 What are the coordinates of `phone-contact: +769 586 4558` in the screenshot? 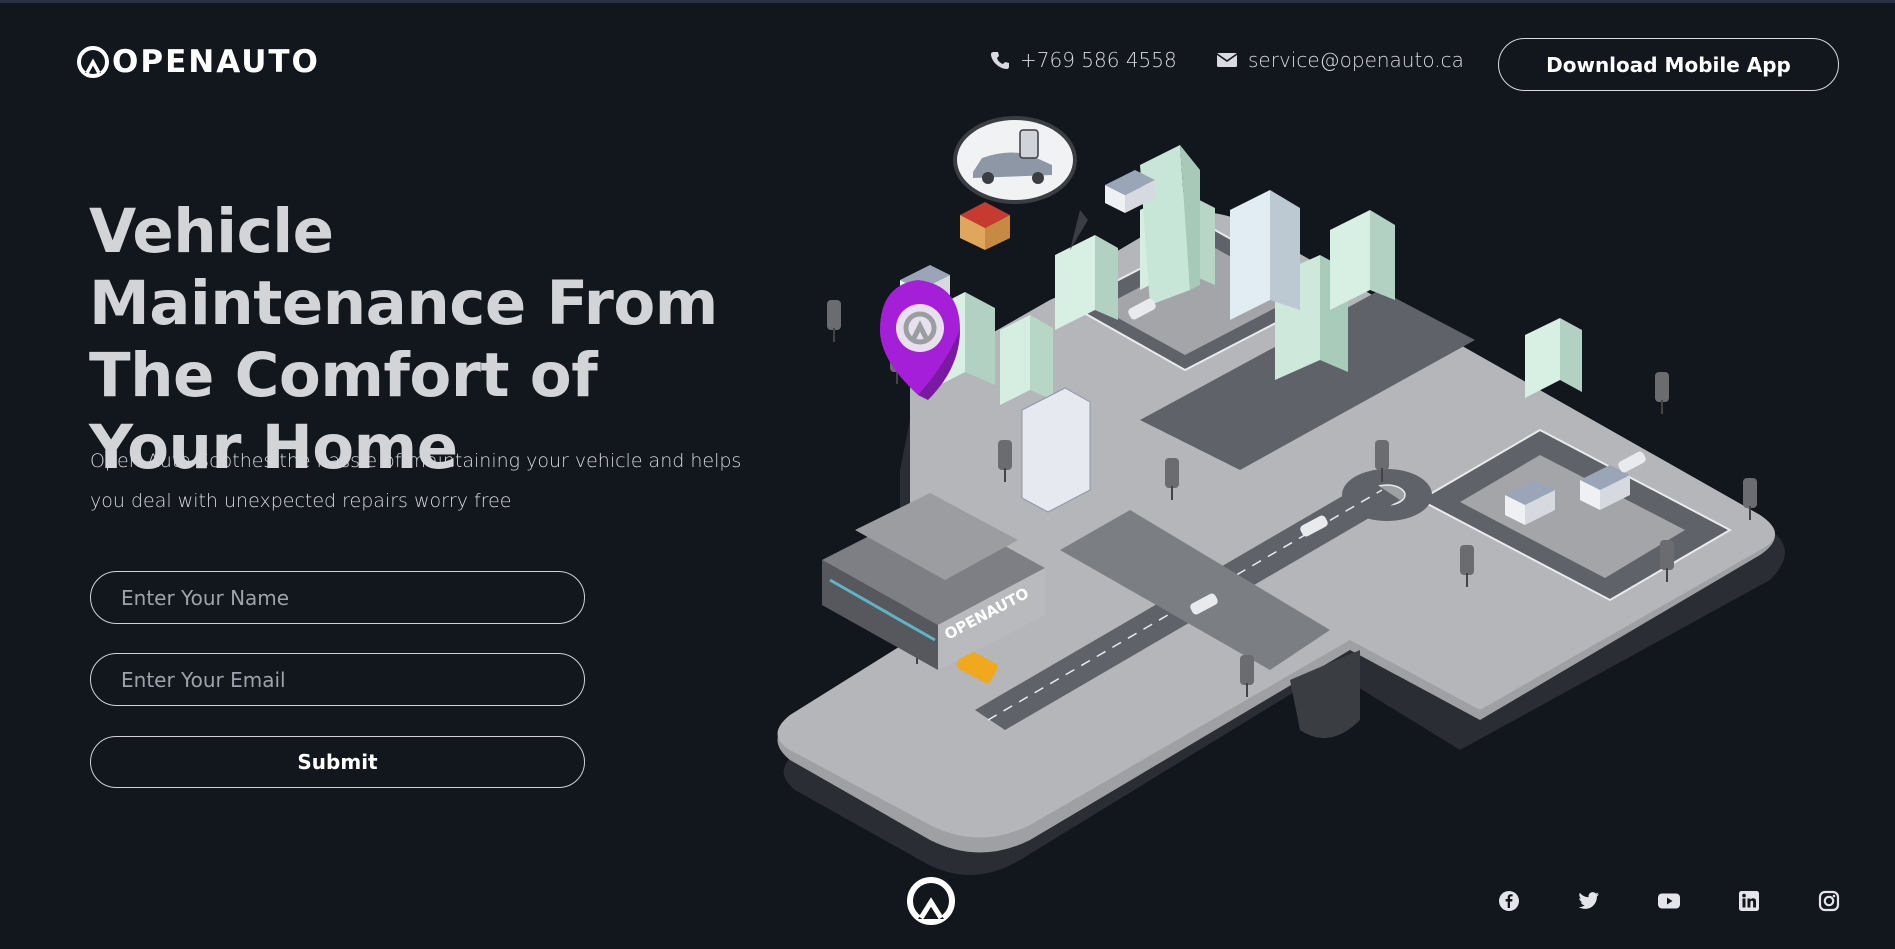 It's located at (1083, 60).